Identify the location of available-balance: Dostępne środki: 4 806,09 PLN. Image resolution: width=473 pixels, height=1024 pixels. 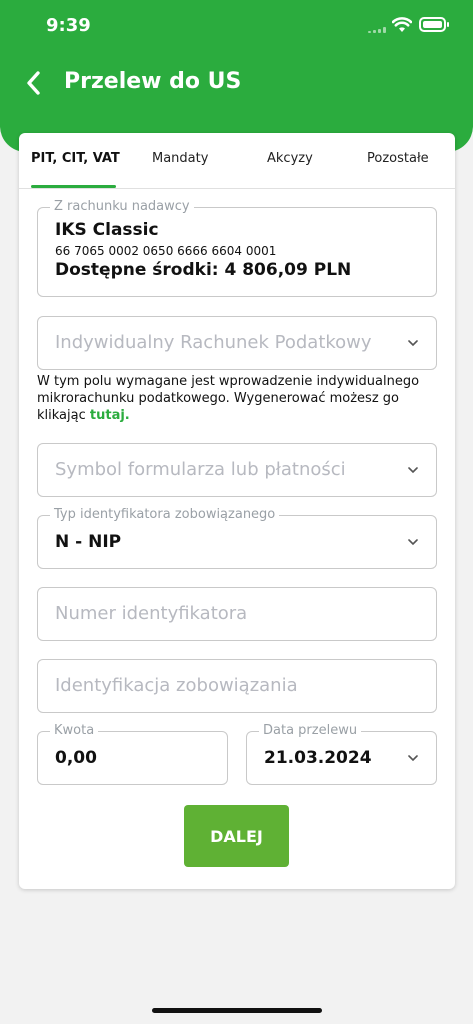
(203, 270).